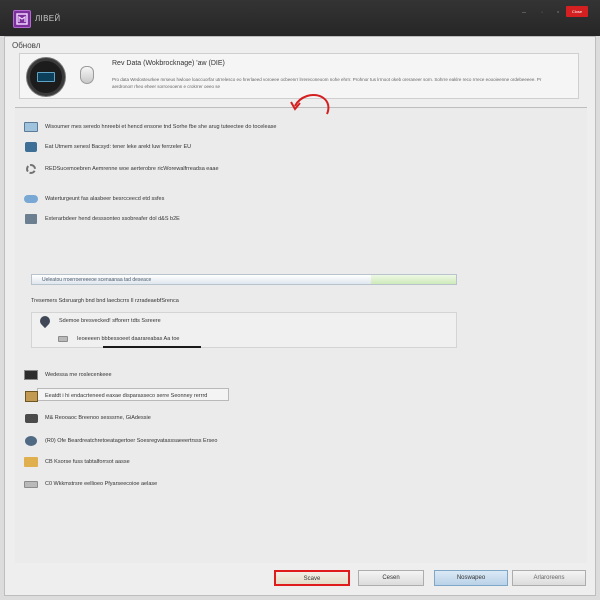 Image resolution: width=600 pixels, height=600 pixels. Describe the element at coordinates (312, 578) in the screenshot. I see `save-button: Scave` at that location.